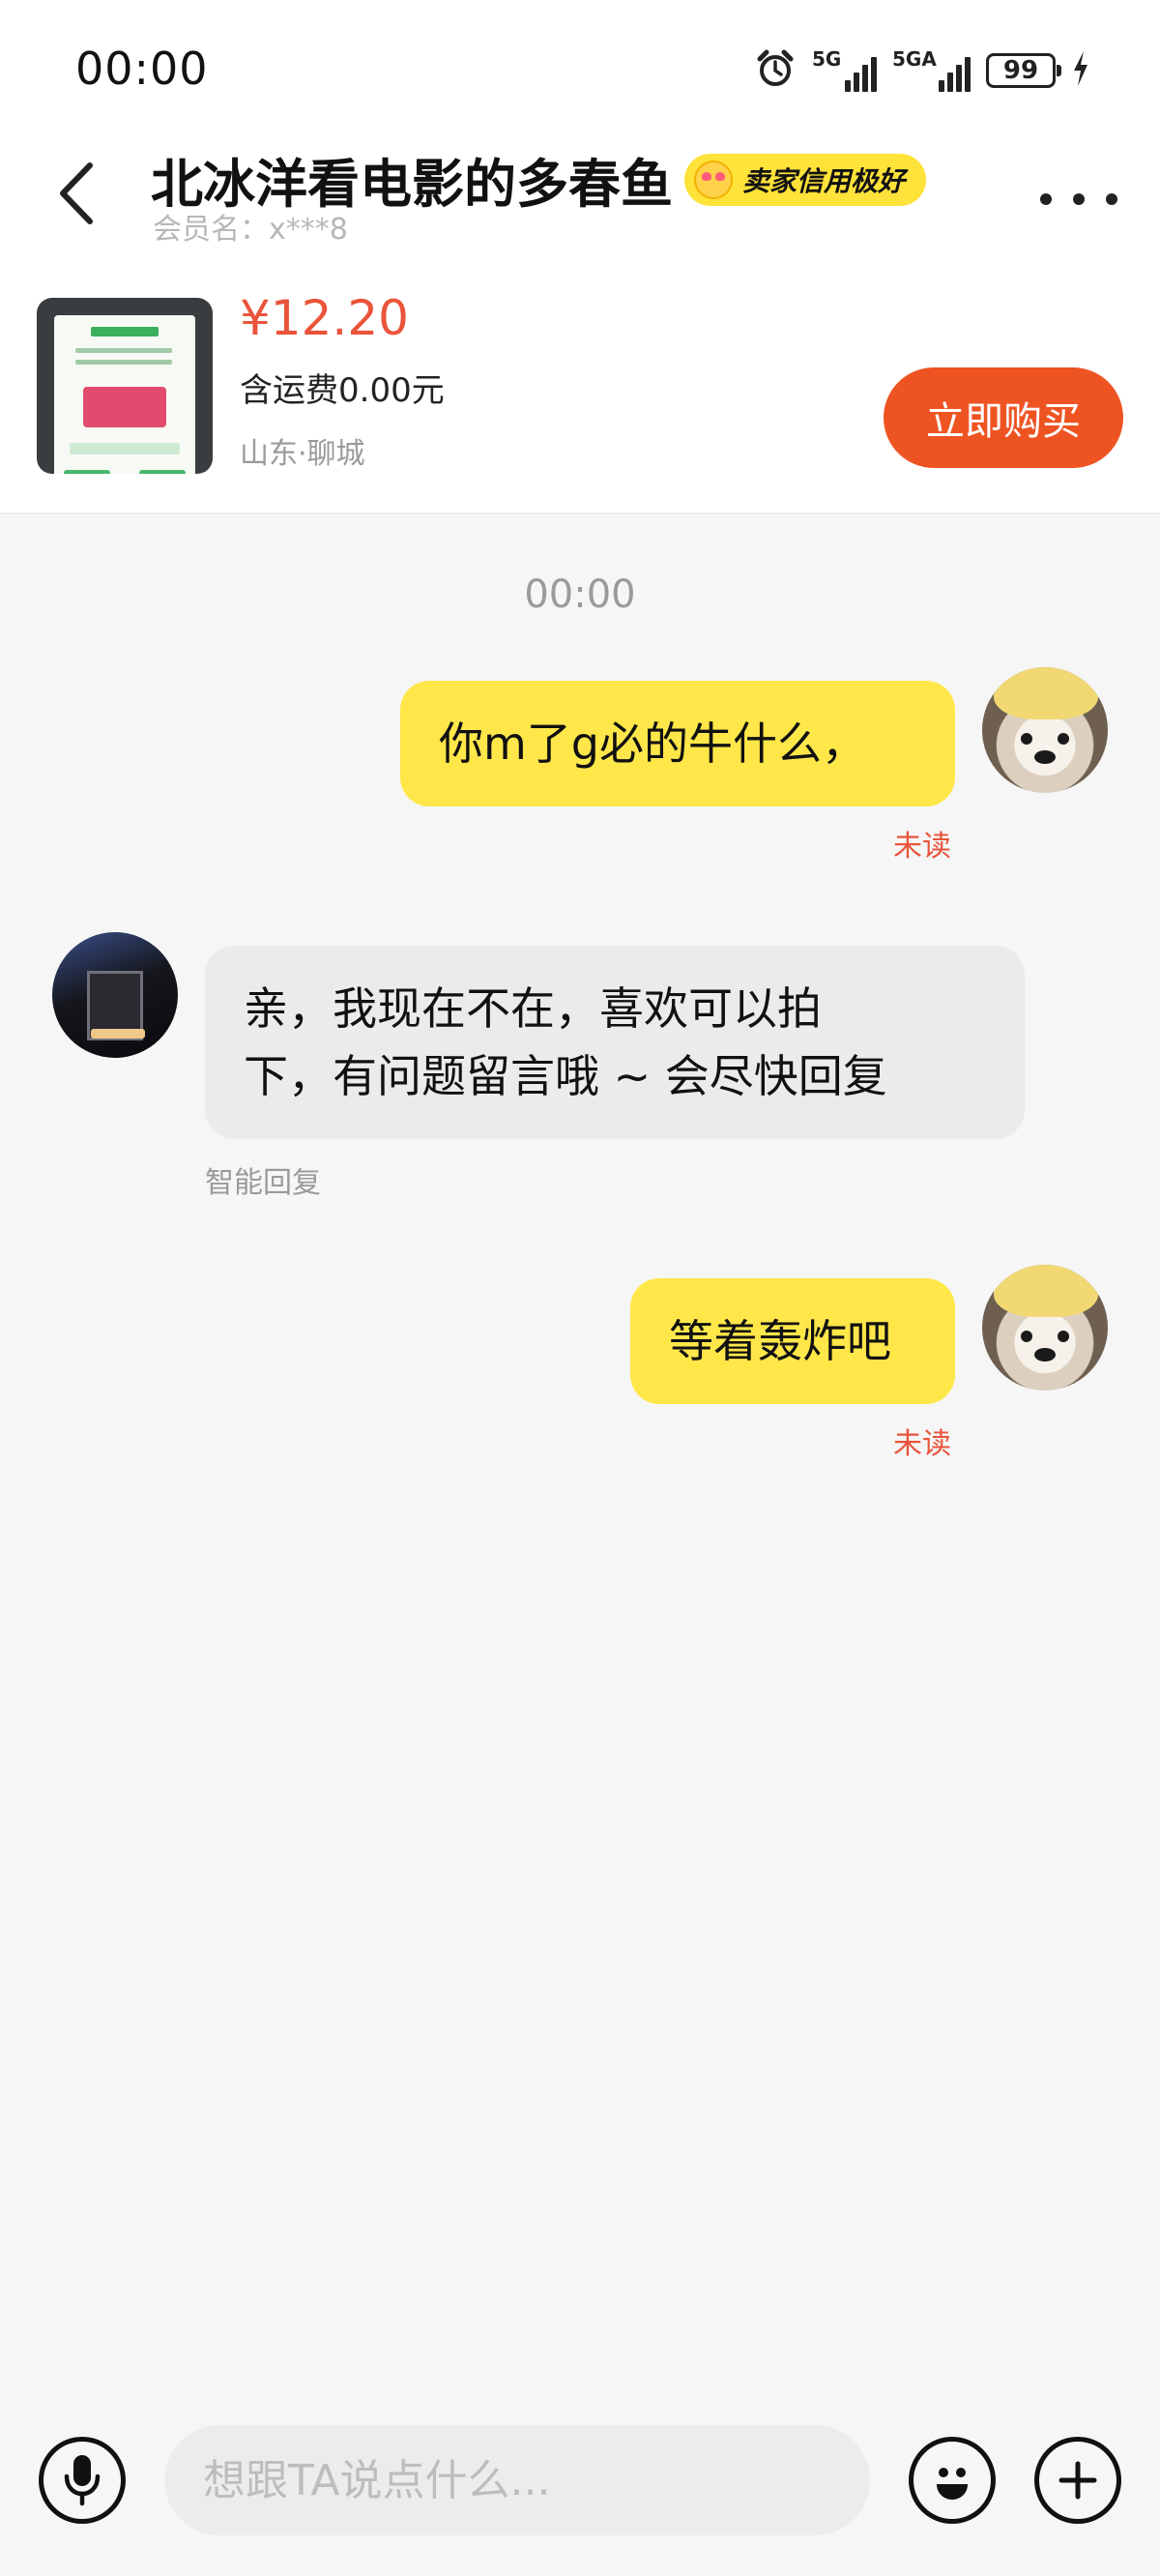  Describe the element at coordinates (533, 1008) in the screenshot. I see `message-text-line: 亲，我现在不在，喜欢可以拍` at that location.